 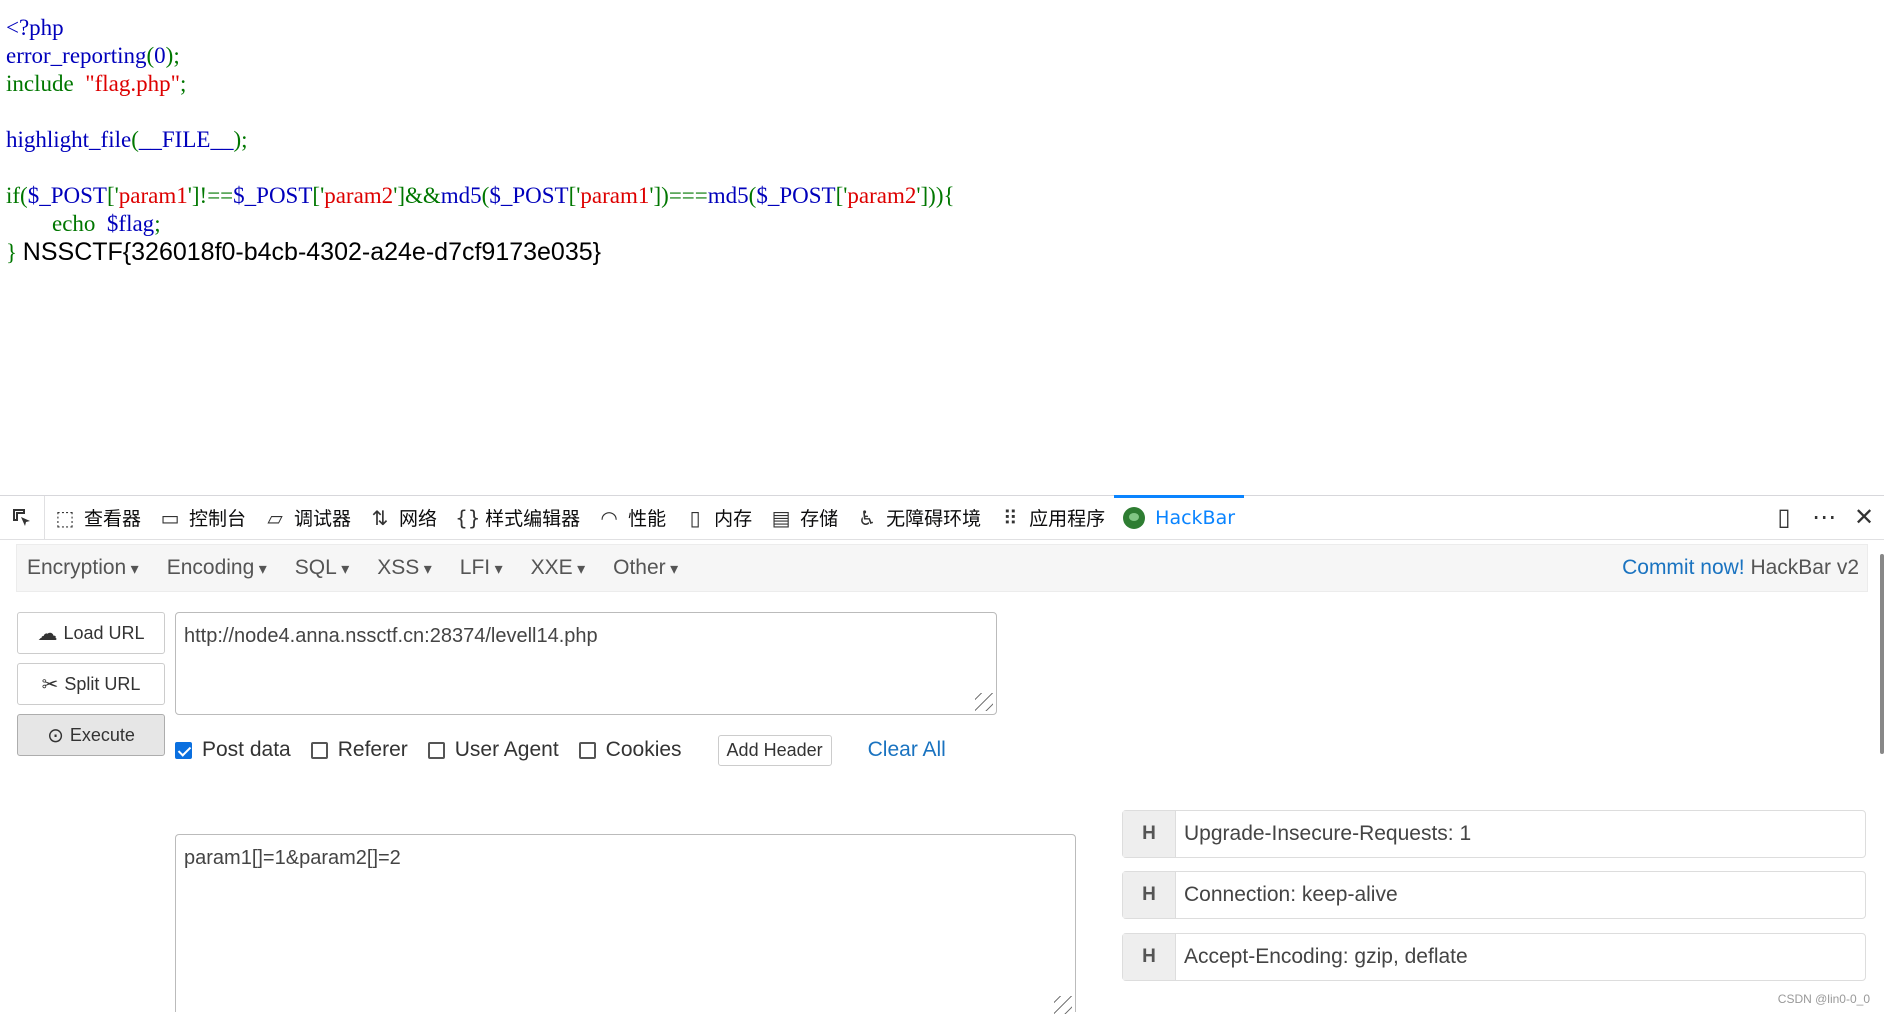 I want to click on tab-application: ⠿ 应用程序, so click(x=1052, y=517).